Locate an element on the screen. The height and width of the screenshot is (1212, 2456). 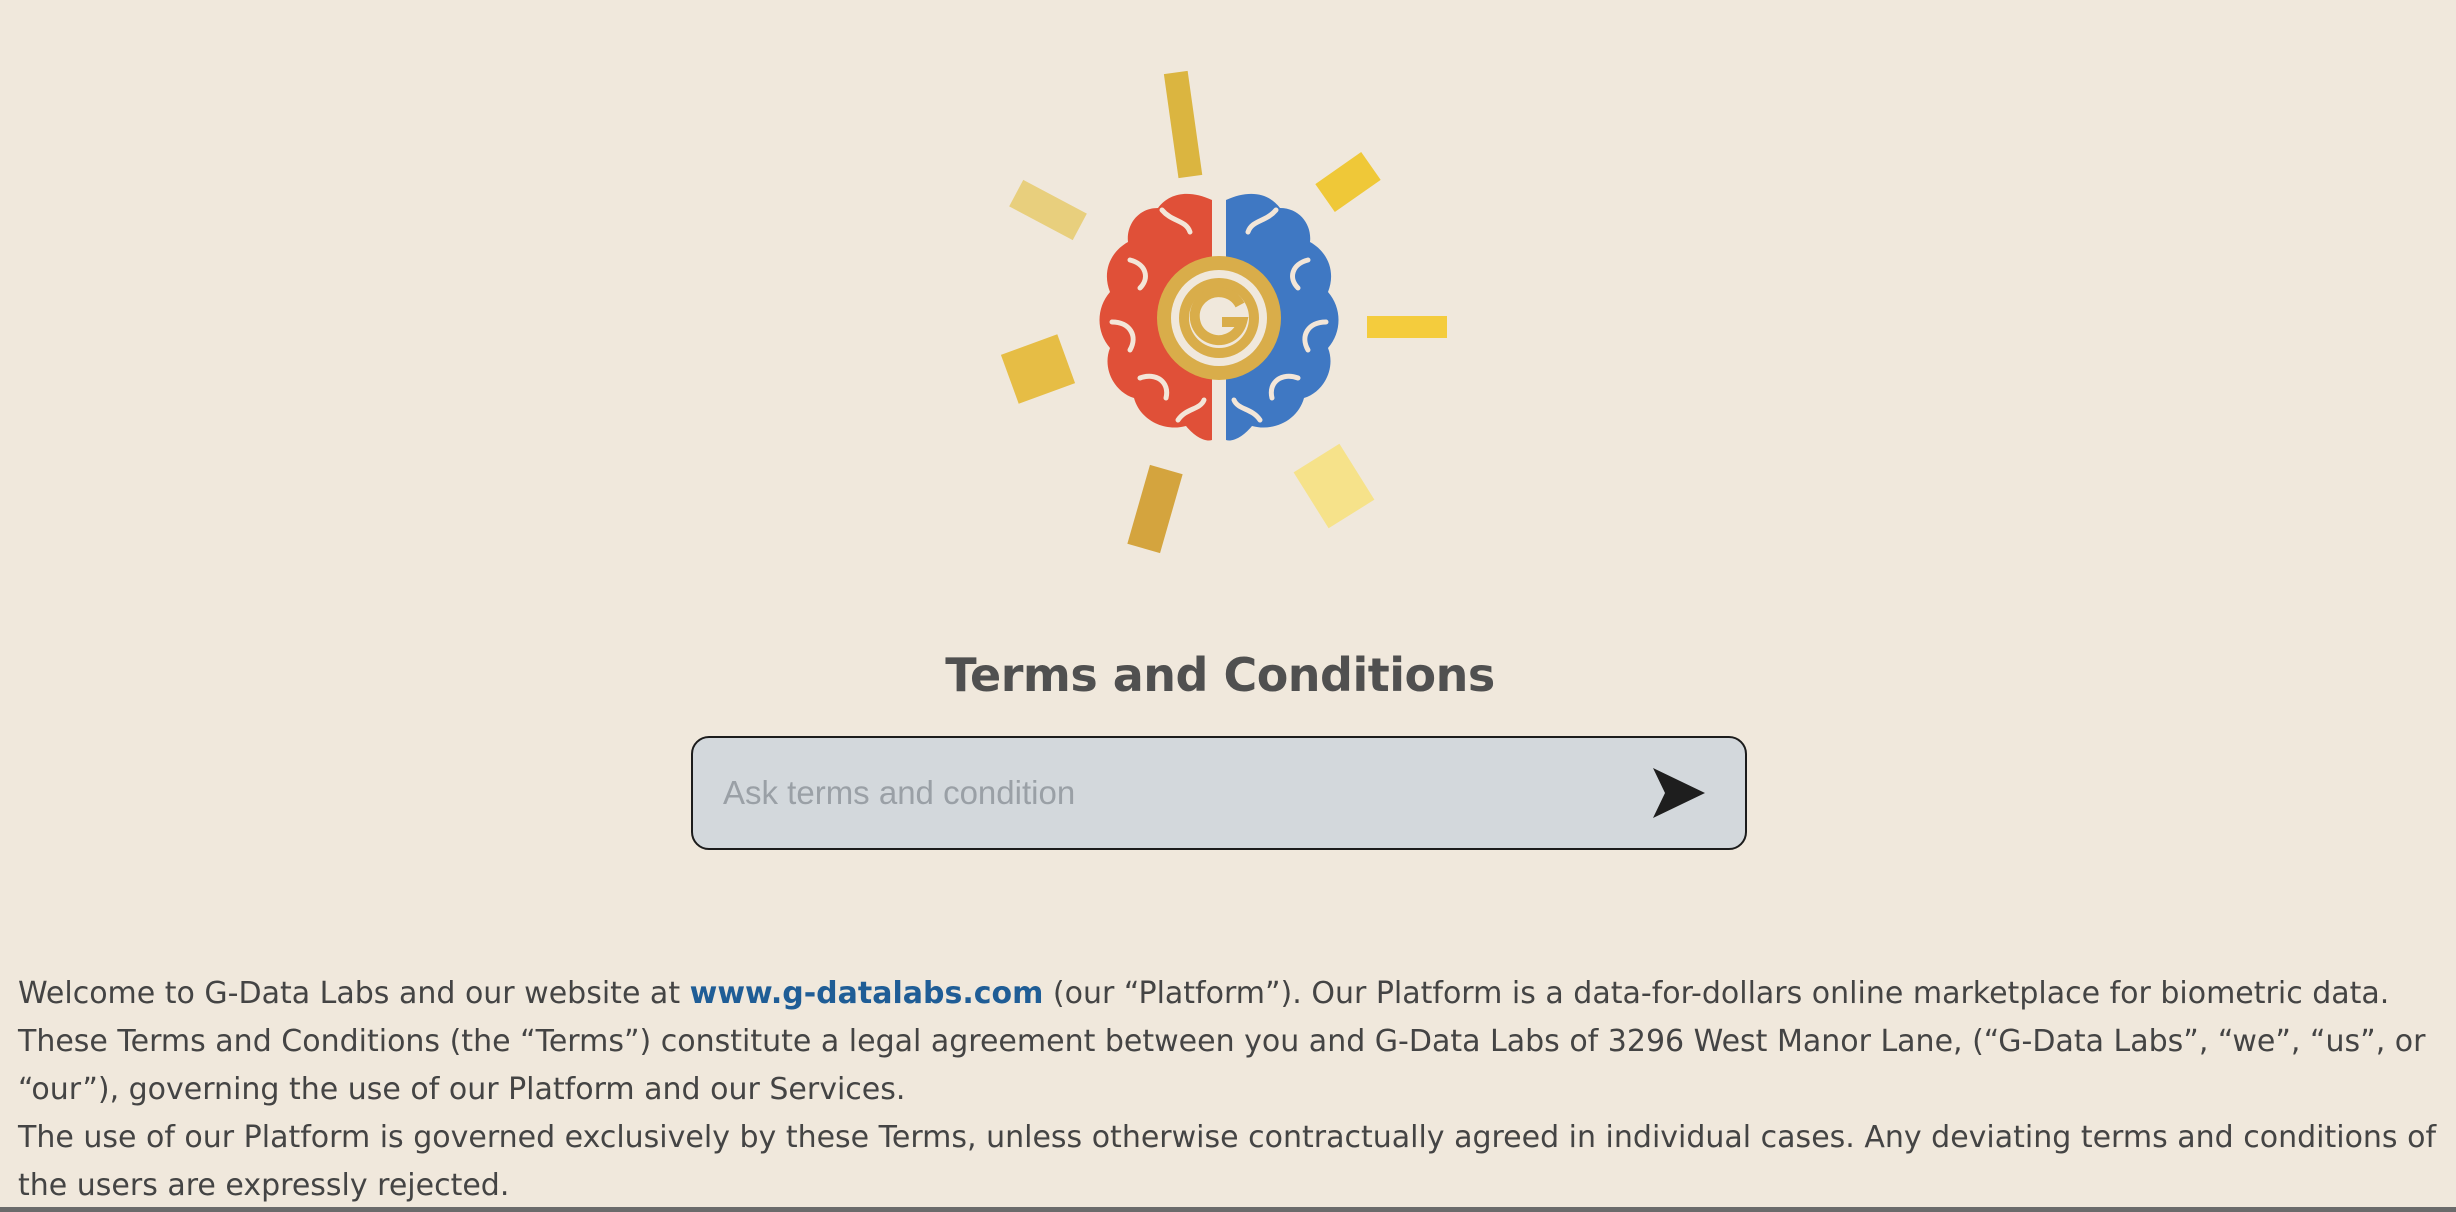
send-button is located at coordinates (1678, 793).